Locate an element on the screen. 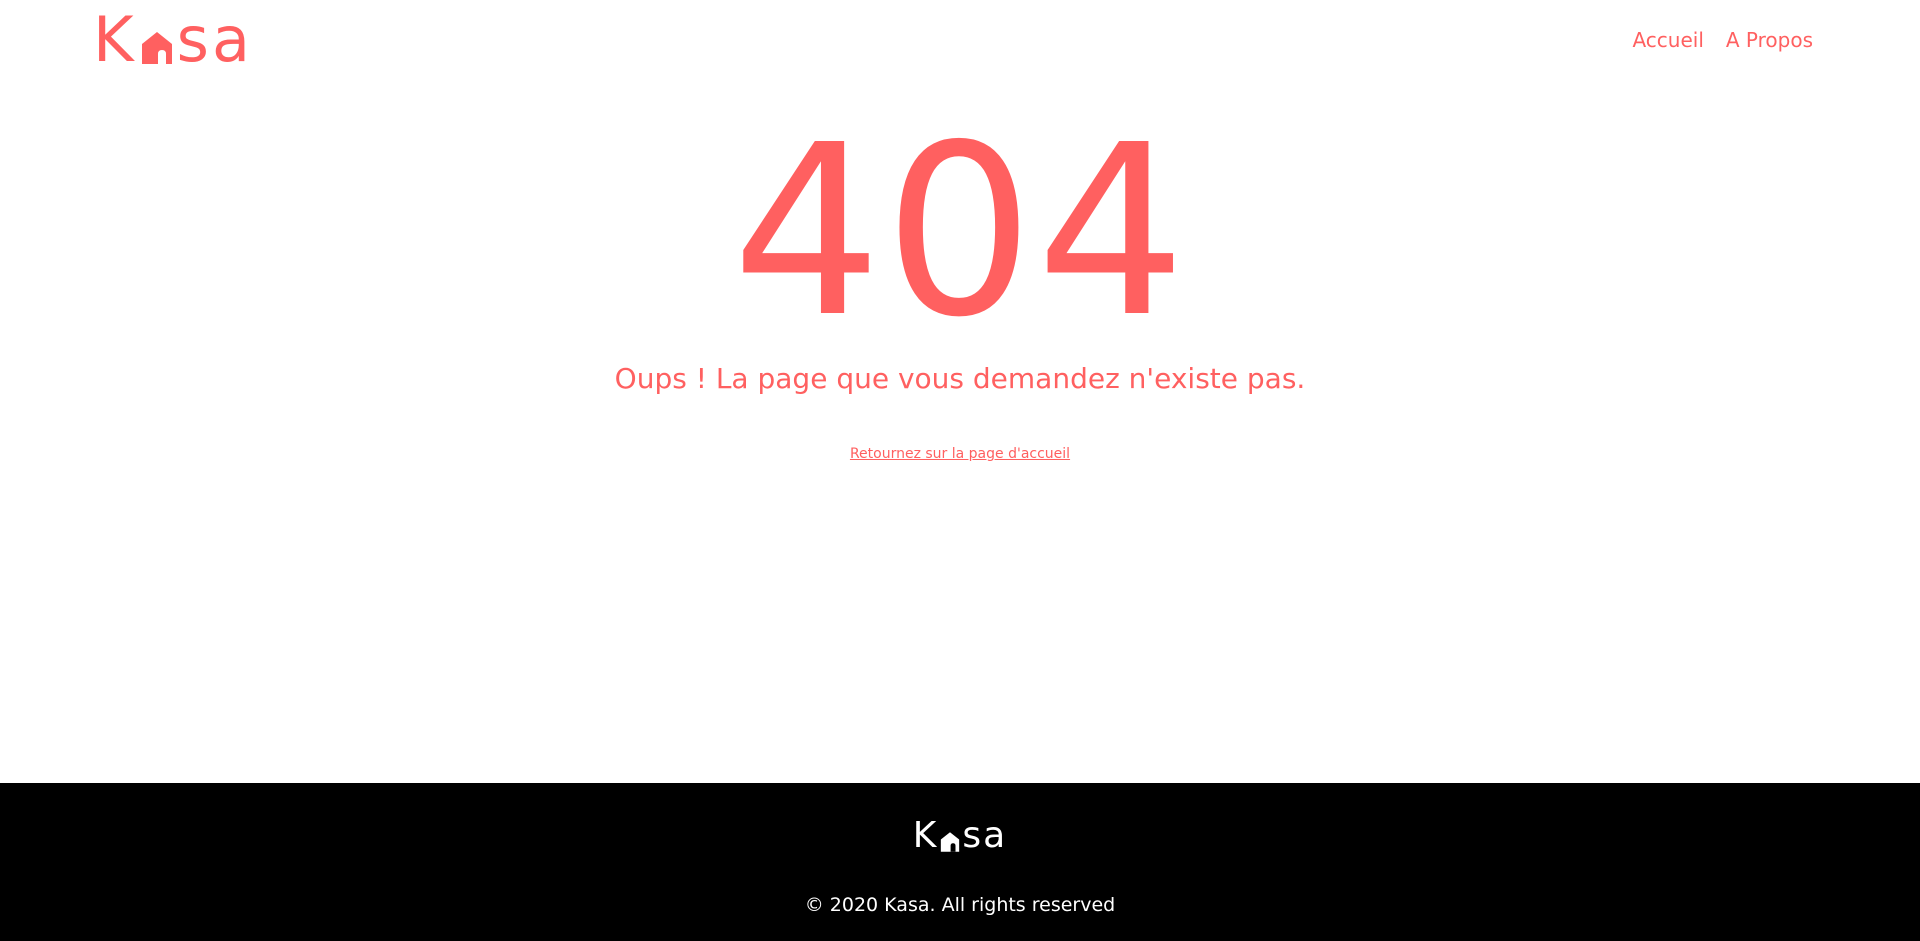  header: K sa Accueil A Propos is located at coordinates (960, 40).